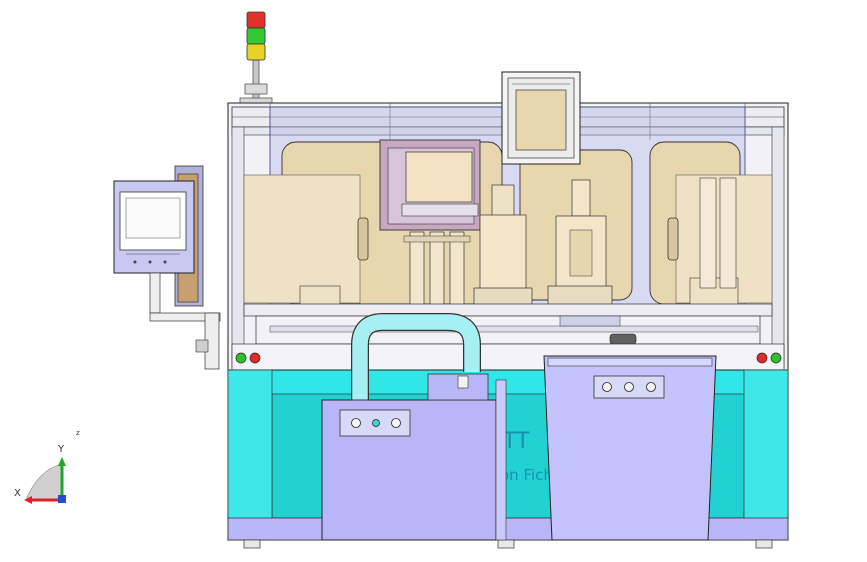  I want to click on tower-light-green, so click(256, 36).